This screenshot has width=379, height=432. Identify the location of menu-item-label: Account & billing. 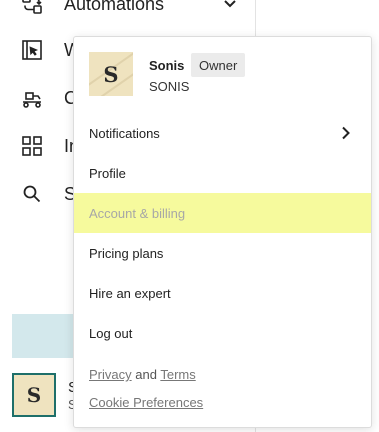
(137, 213).